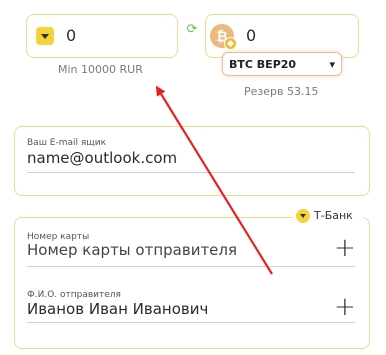 The height and width of the screenshot is (355, 386). What do you see at coordinates (67, 143) in the screenshot?
I see `email-label: Ваш E-mail ящик` at bounding box center [67, 143].